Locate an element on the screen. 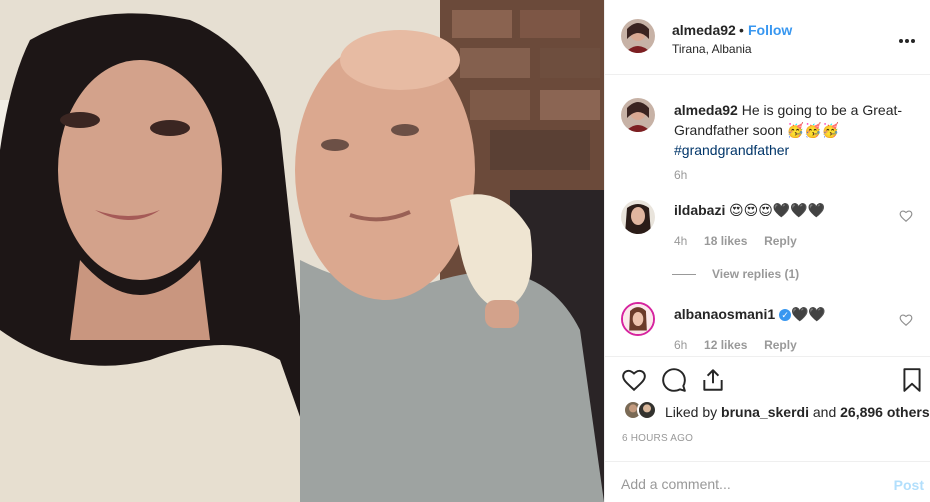  comment-username: ildabazi is located at coordinates (699, 210).